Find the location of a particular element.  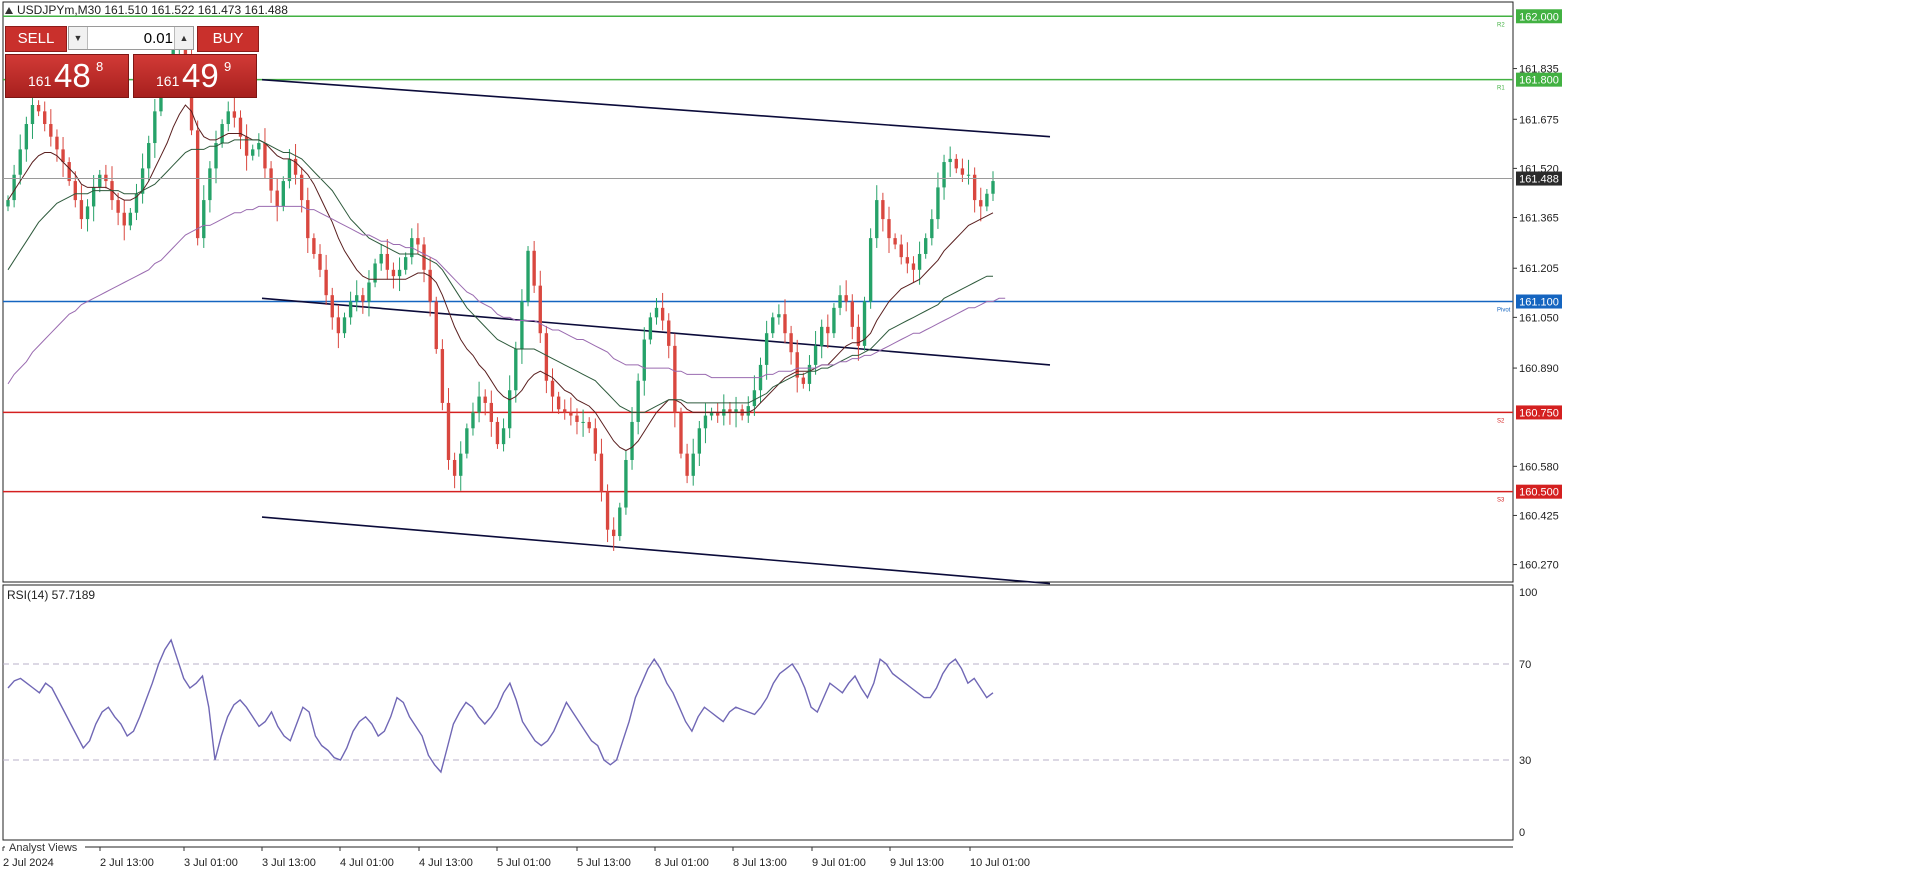

rsi-tick-label: 30 is located at coordinates (1525, 761).